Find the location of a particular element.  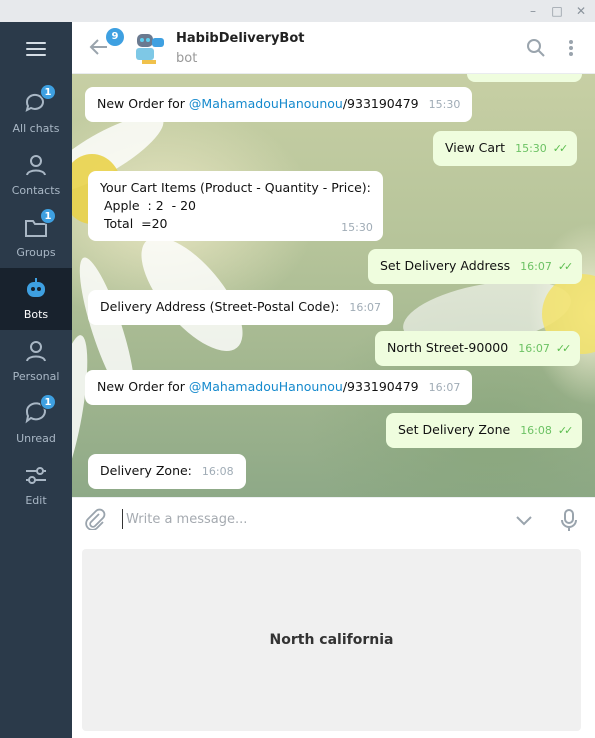

chat-status: bot is located at coordinates (187, 58).